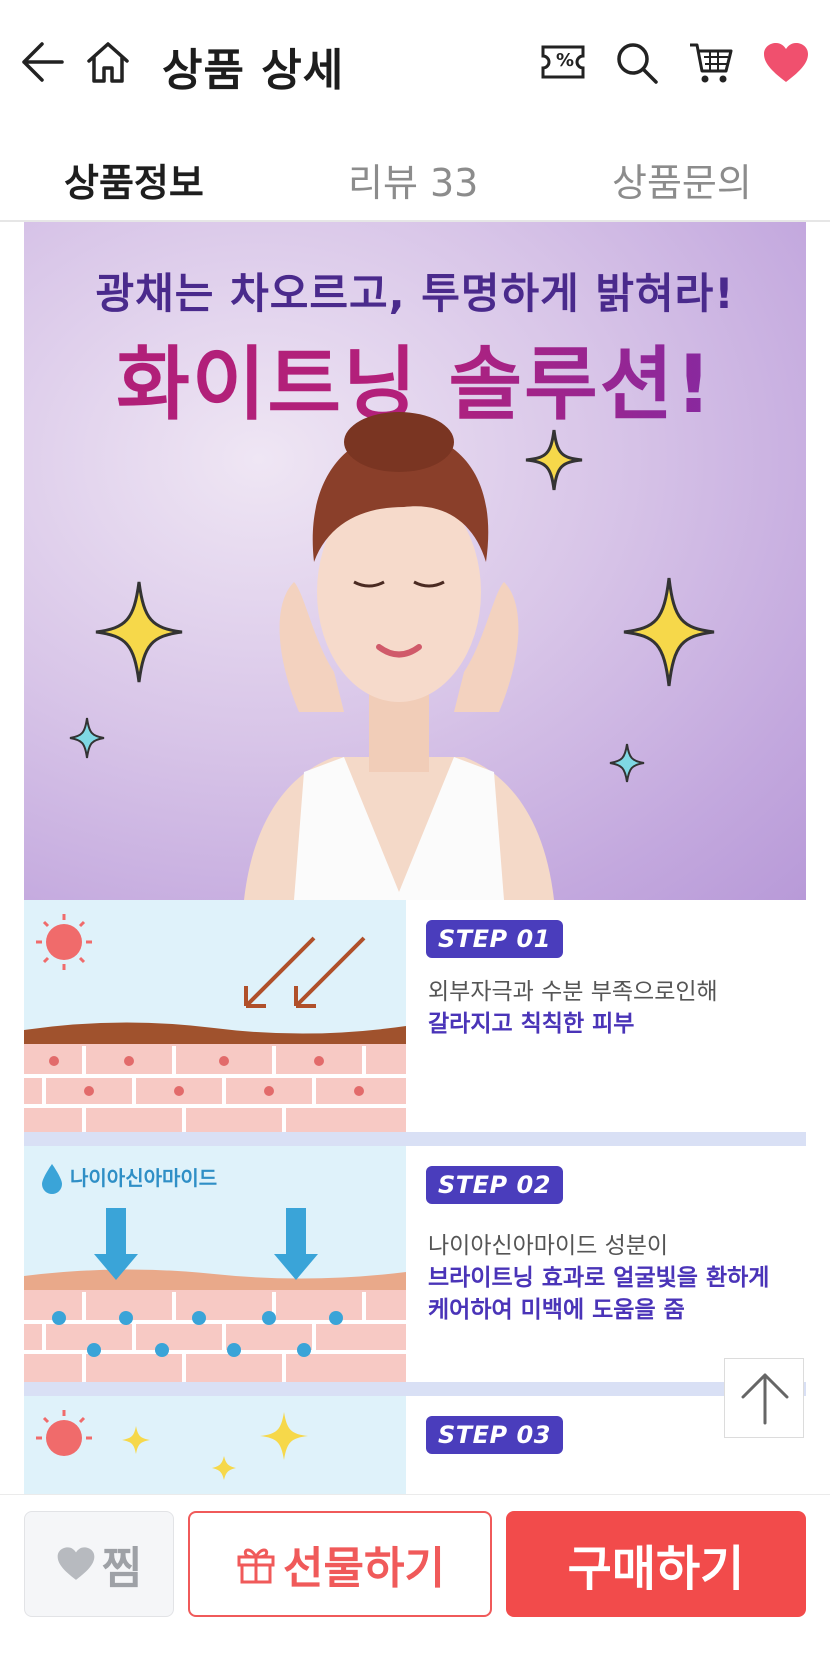 This screenshot has width=830, height=1664. I want to click on tab-product-qna: 상품문의, so click(682, 179).